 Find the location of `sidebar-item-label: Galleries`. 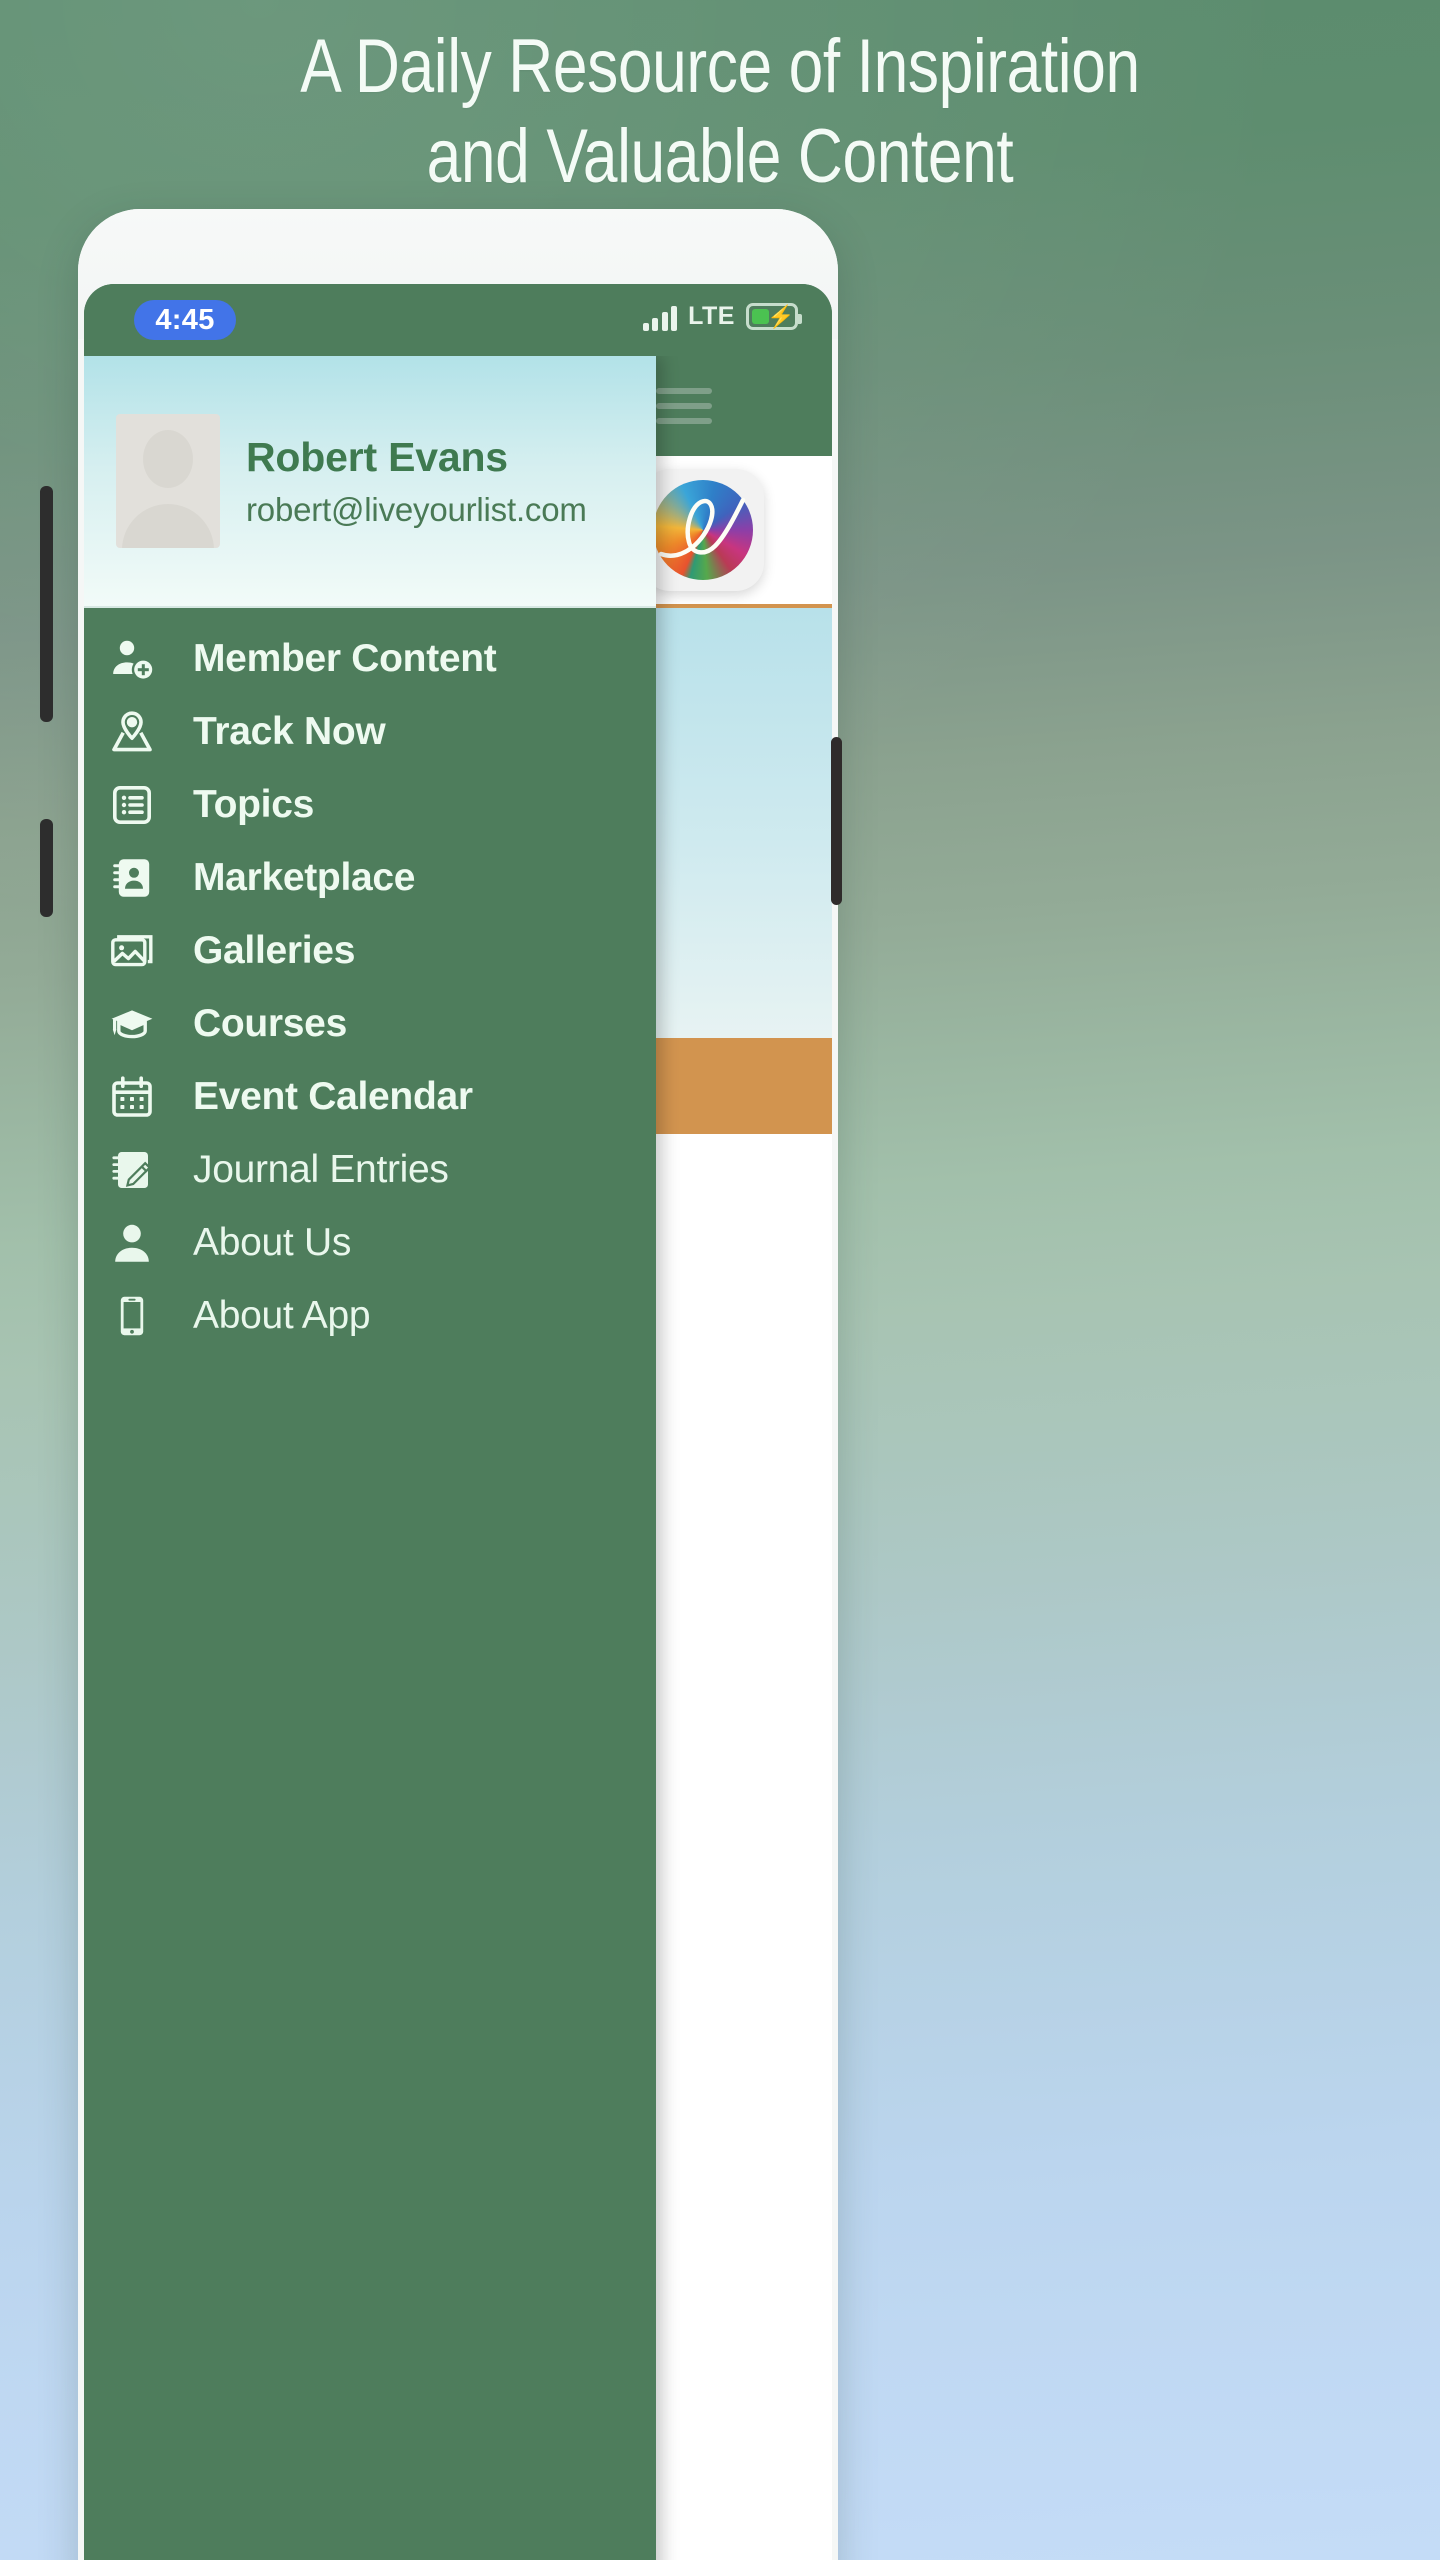

sidebar-item-label: Galleries is located at coordinates (274, 950).